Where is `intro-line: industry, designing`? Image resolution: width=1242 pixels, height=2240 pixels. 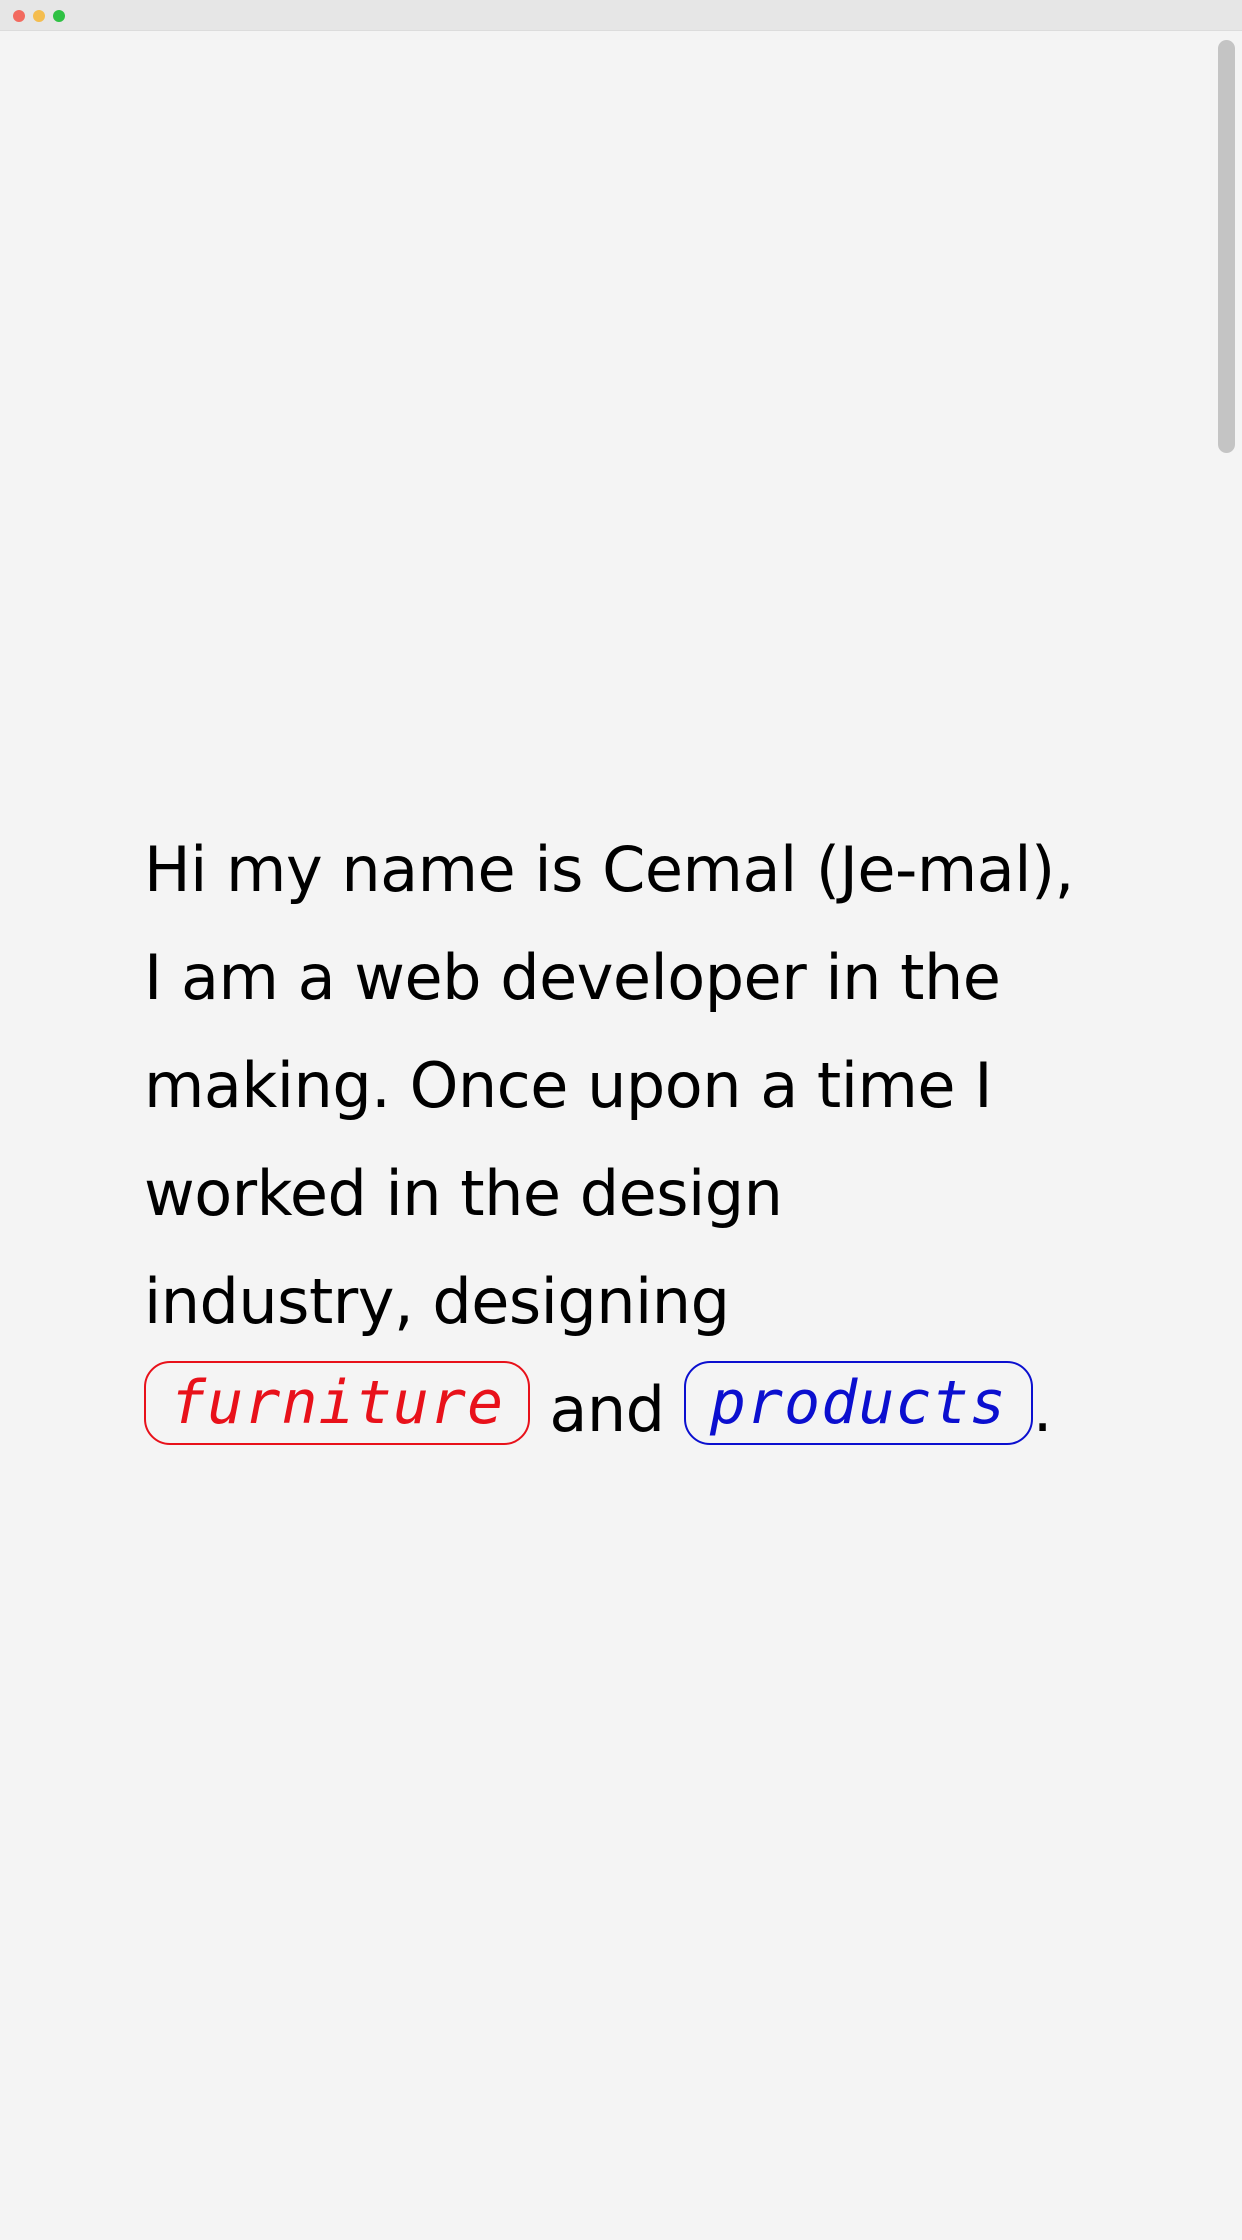 intro-line: industry, designing is located at coordinates (437, 1301).